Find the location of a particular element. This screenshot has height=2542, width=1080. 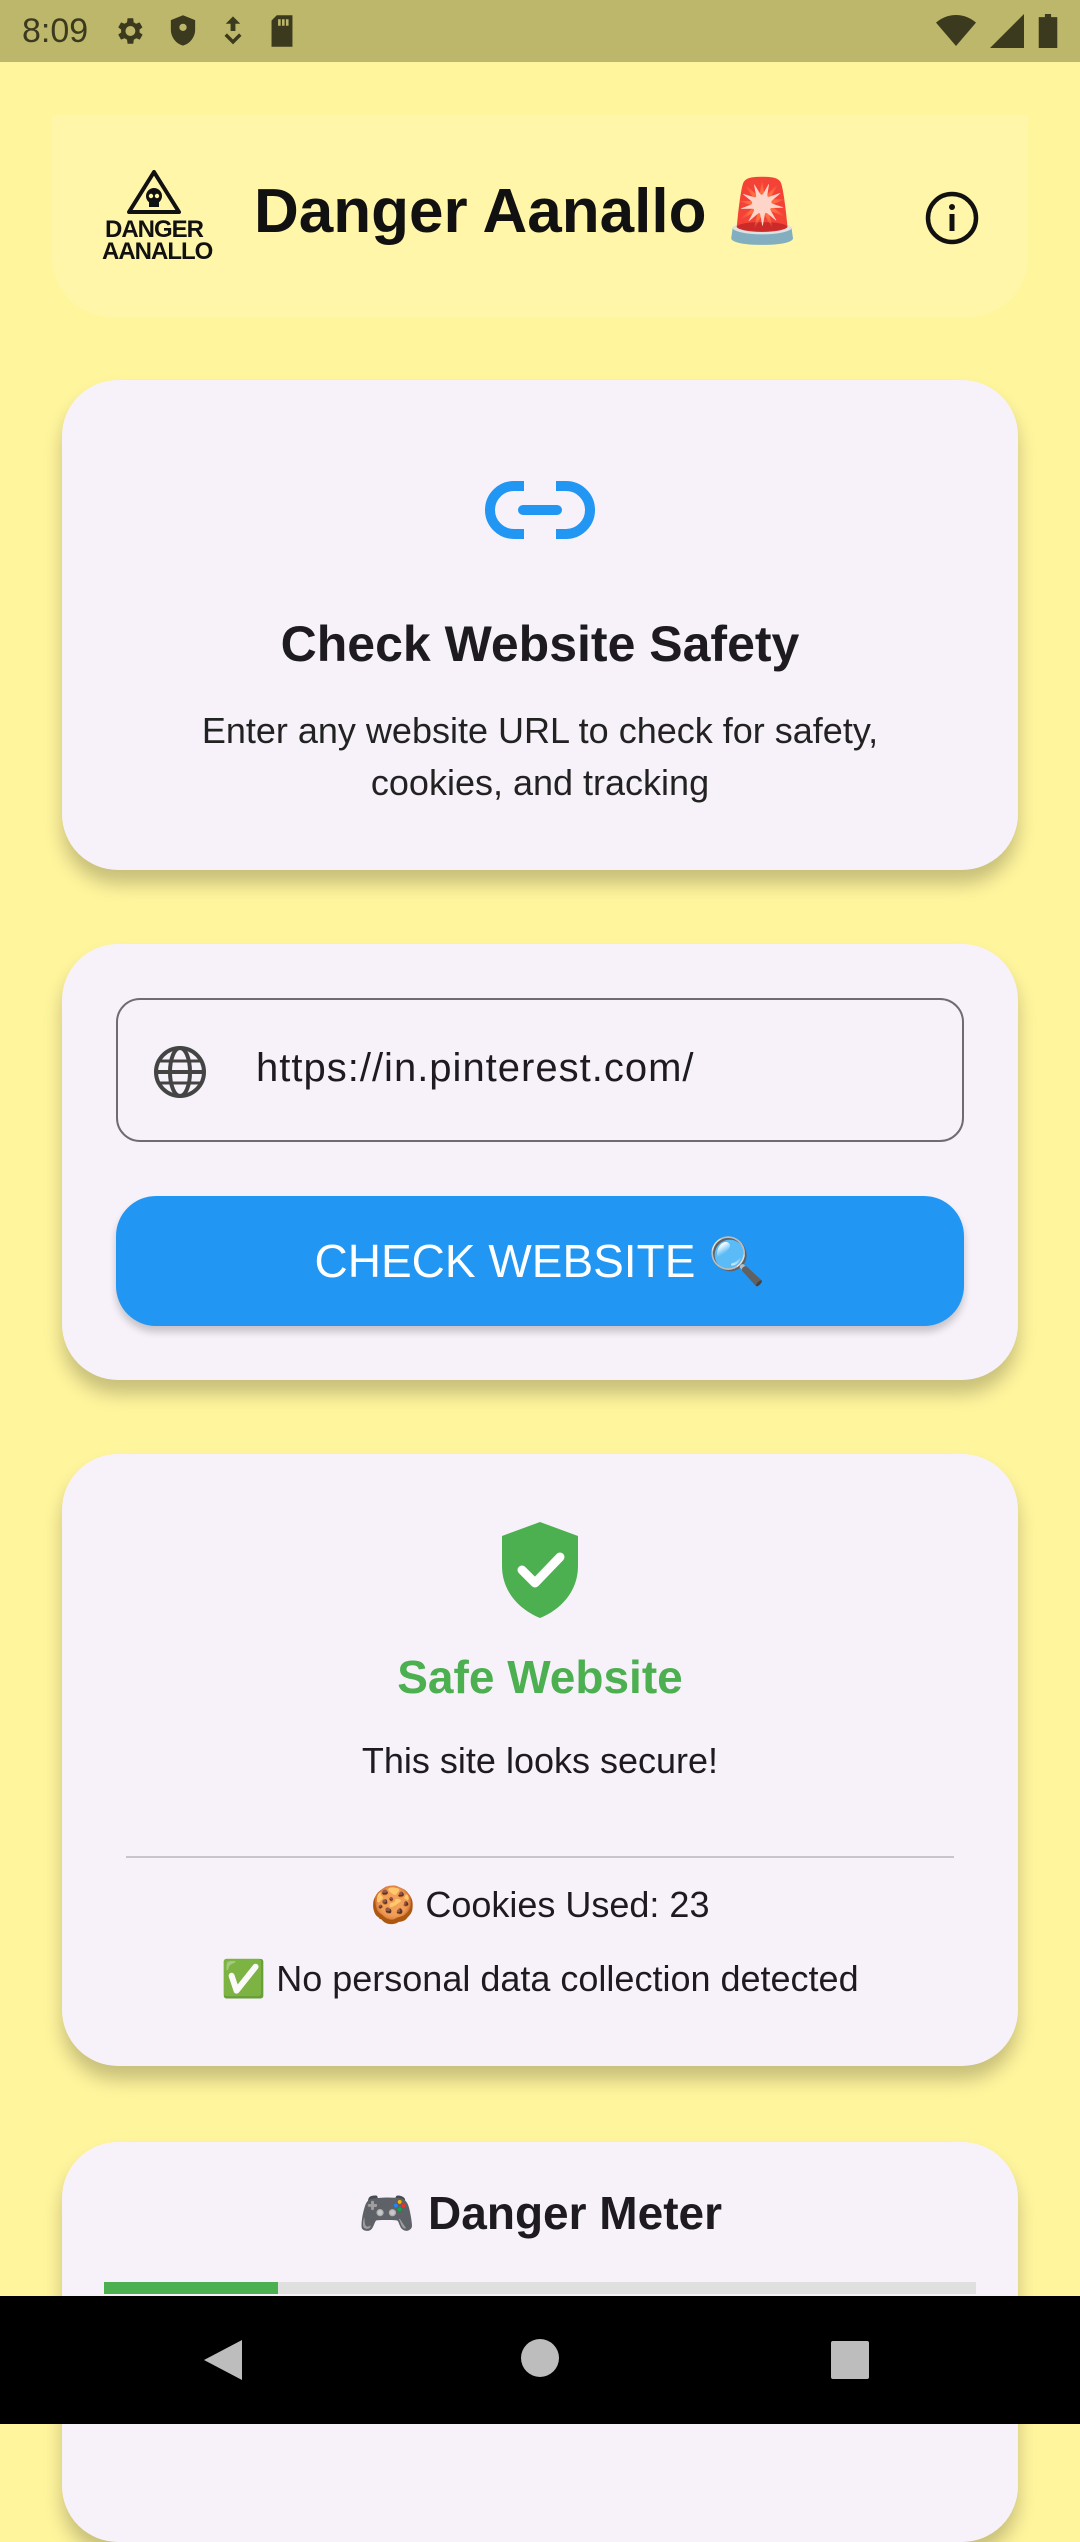

shield-icon is located at coordinates (183, 30).